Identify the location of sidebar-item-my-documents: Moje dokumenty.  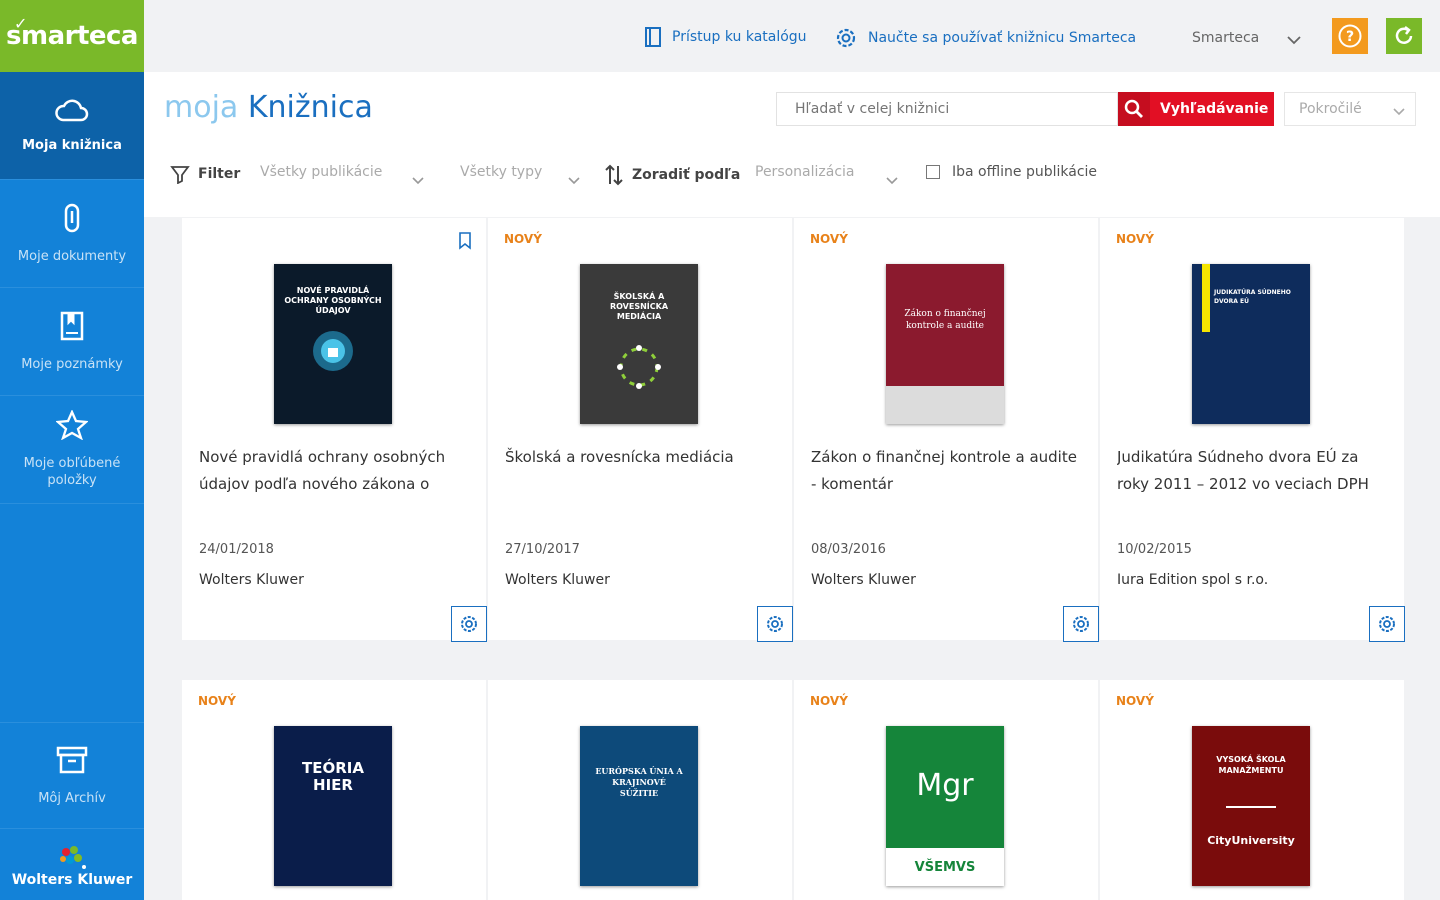
(72, 234).